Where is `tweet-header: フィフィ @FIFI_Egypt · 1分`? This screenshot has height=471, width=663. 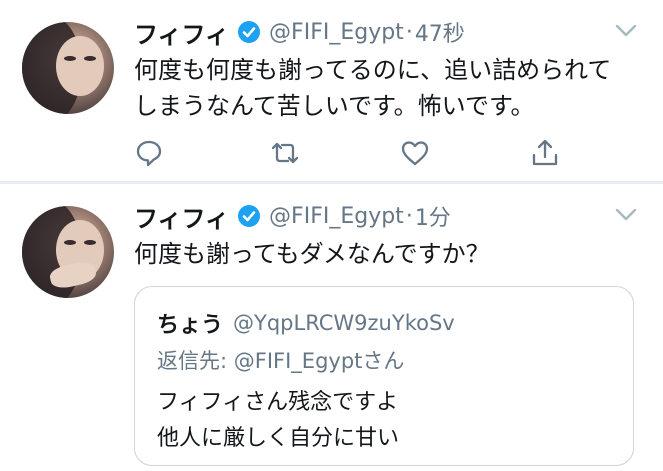 tweet-header: フィフィ @FIFI_Egypt · 1分 is located at coordinates (292, 216).